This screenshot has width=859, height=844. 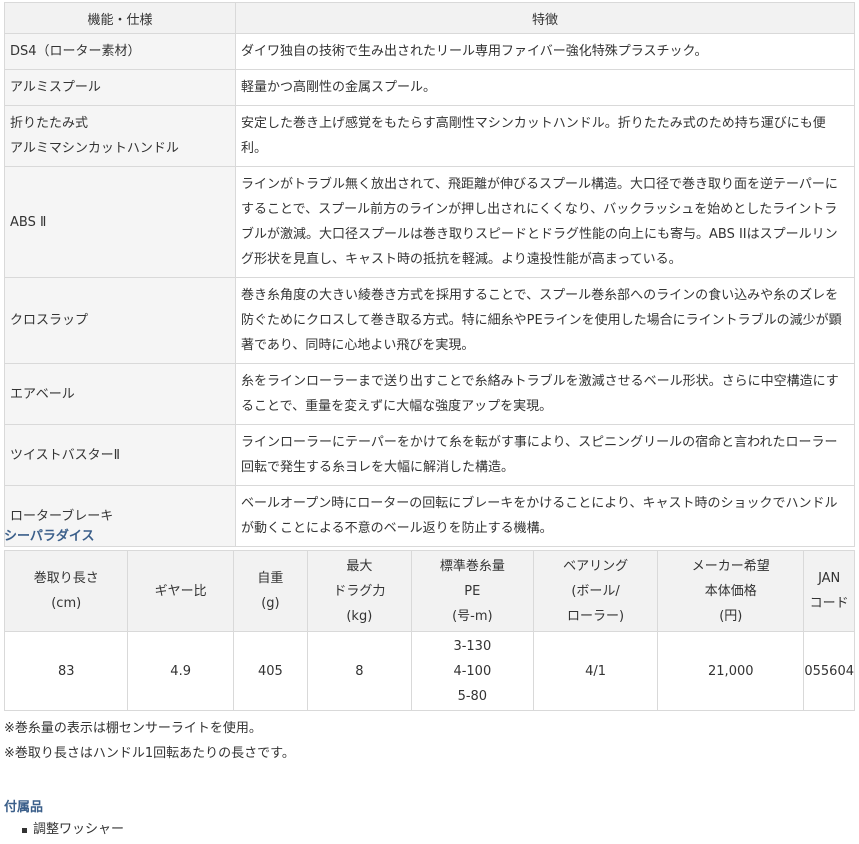 I want to click on features-header-row: 機能・仕様 特徴, so click(x=429, y=18).